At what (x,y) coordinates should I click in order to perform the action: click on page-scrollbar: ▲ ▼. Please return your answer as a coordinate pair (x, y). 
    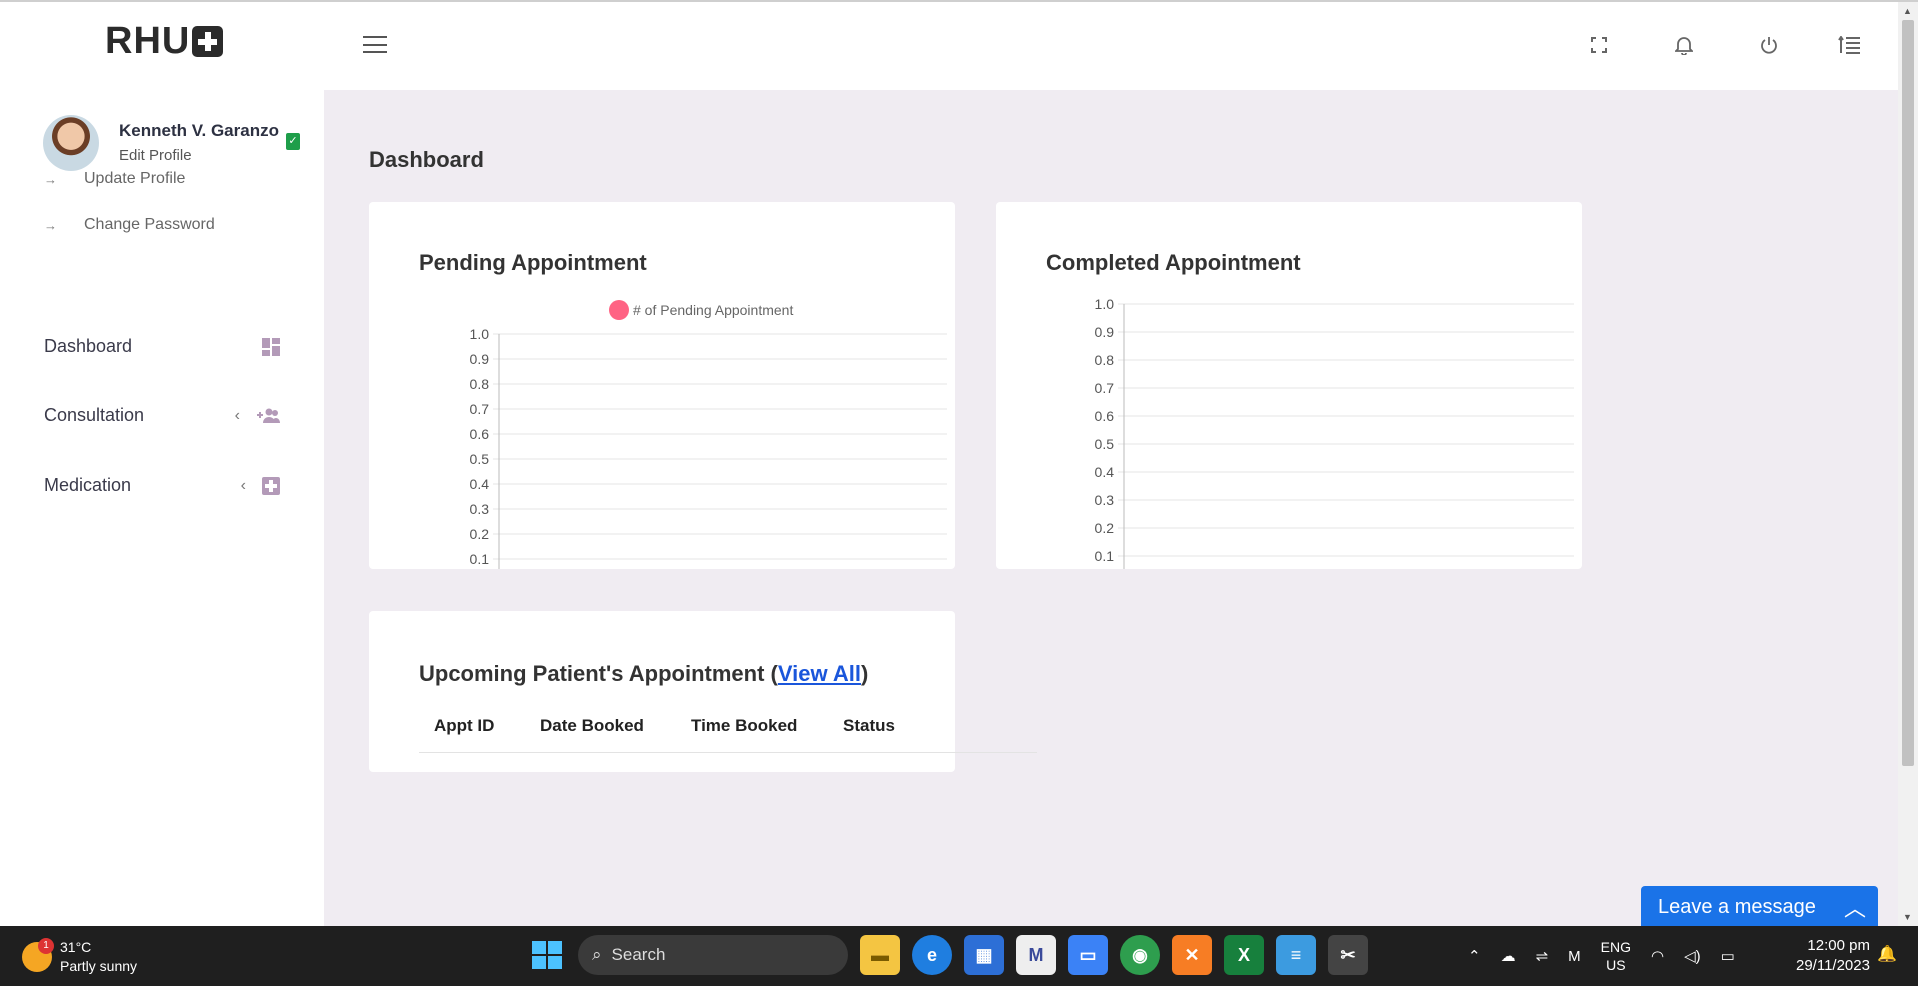
    Looking at the image, I should click on (1908, 464).